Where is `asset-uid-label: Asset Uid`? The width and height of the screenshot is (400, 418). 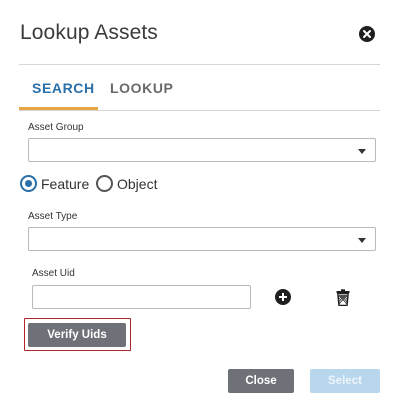 asset-uid-label: Asset Uid is located at coordinates (53, 273).